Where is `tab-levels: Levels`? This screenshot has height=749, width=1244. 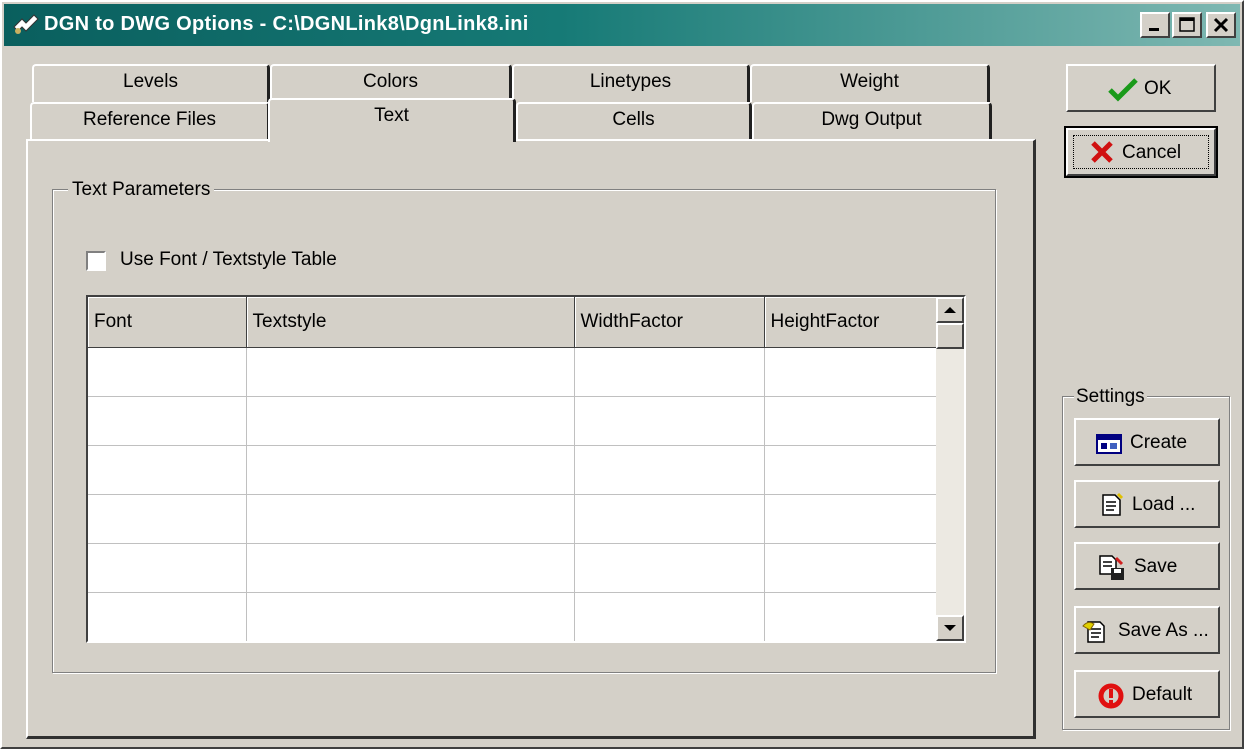 tab-levels: Levels is located at coordinates (151, 83).